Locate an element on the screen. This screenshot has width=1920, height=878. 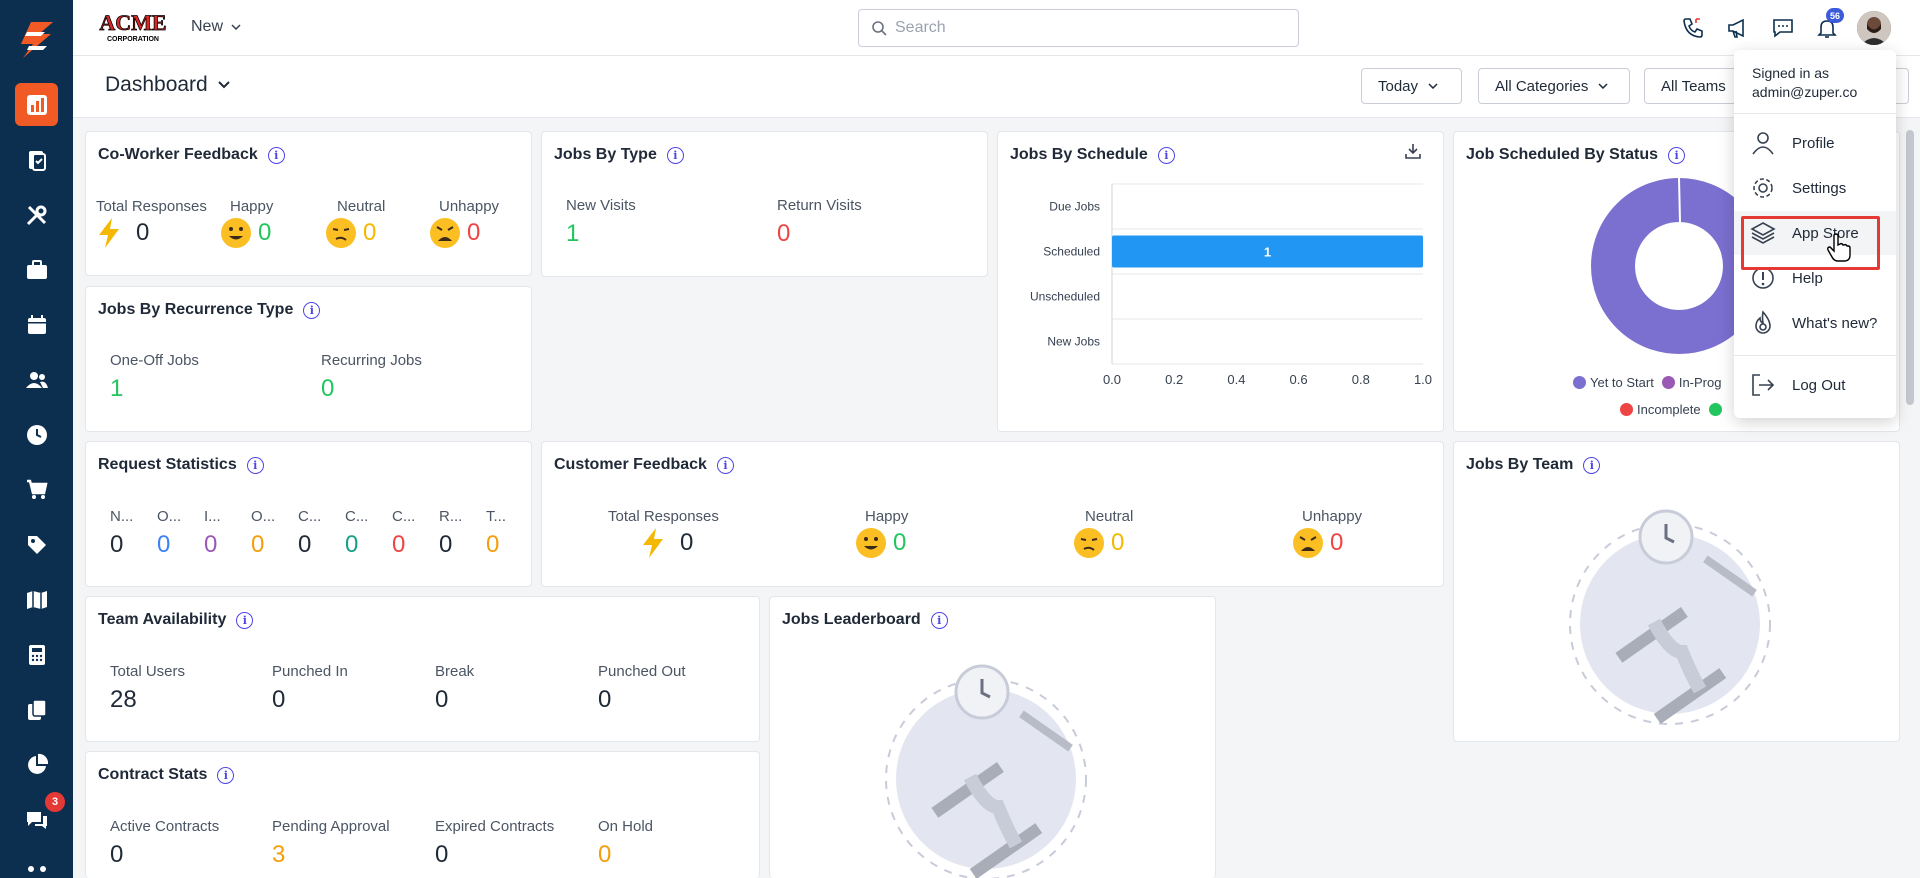
map-icon is located at coordinates (36, 599).